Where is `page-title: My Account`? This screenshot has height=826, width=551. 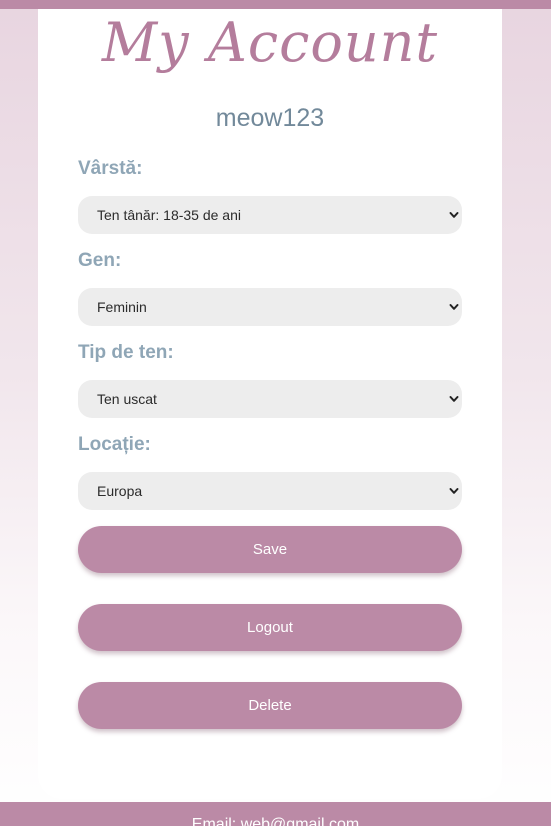 page-title: My Account is located at coordinates (270, 42).